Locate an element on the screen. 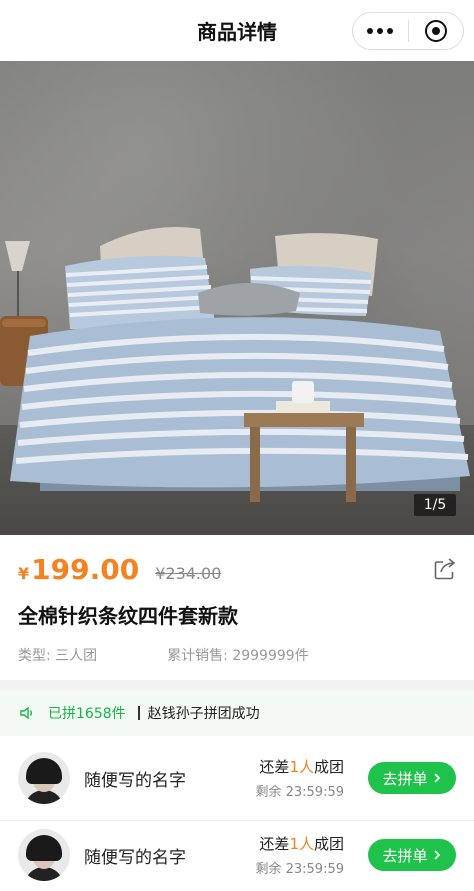 The height and width of the screenshot is (891, 474). notice-message: 赵钱孙子拼团成功 is located at coordinates (203, 714).